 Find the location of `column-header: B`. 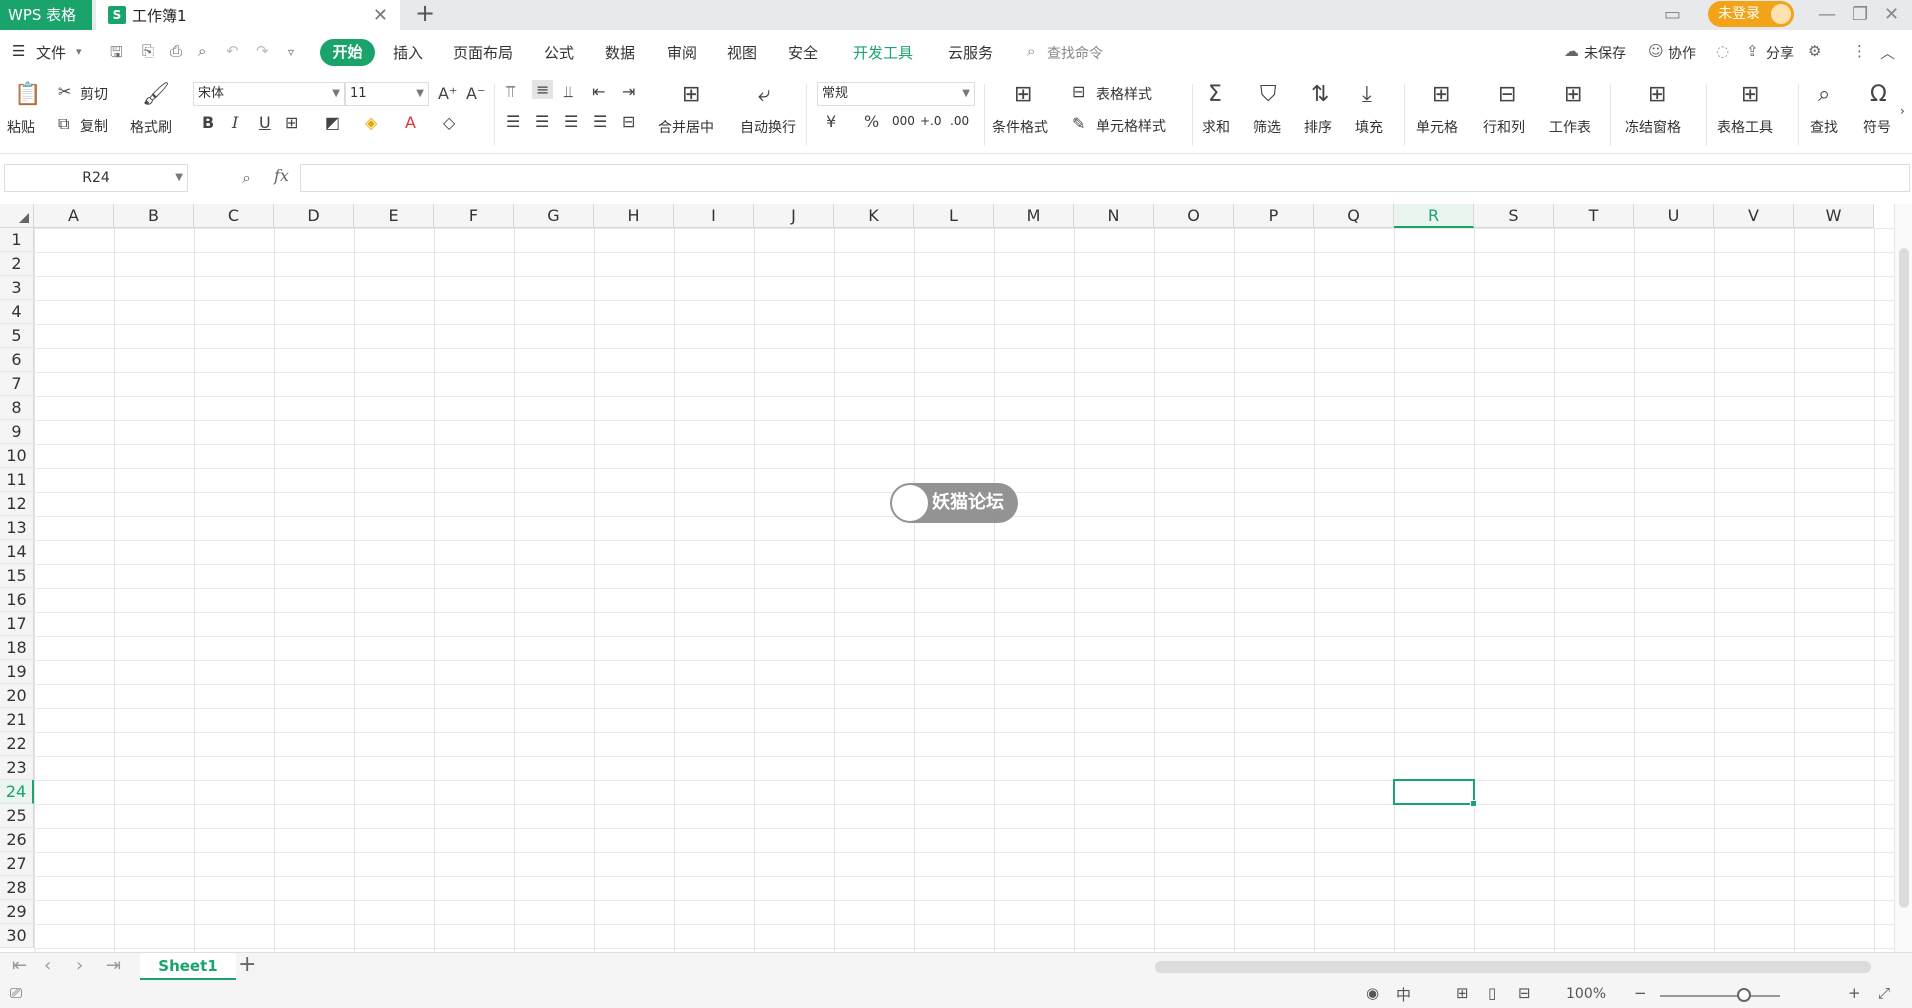

column-header: B is located at coordinates (154, 216).